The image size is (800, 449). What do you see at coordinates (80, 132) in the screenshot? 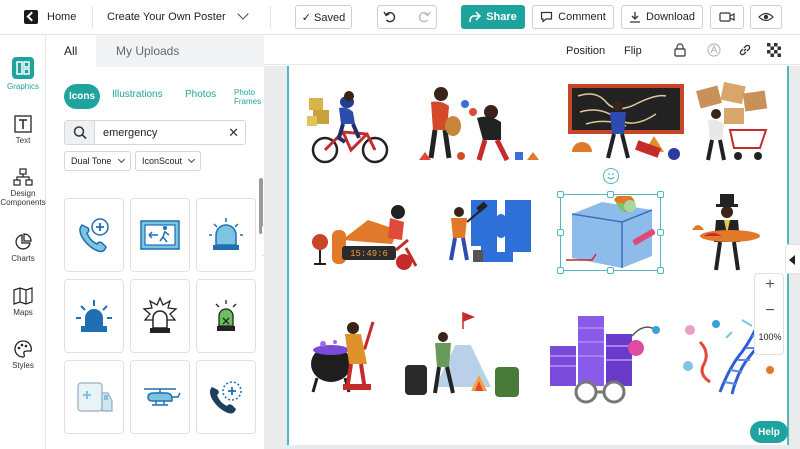
I see `search-icon` at bounding box center [80, 132].